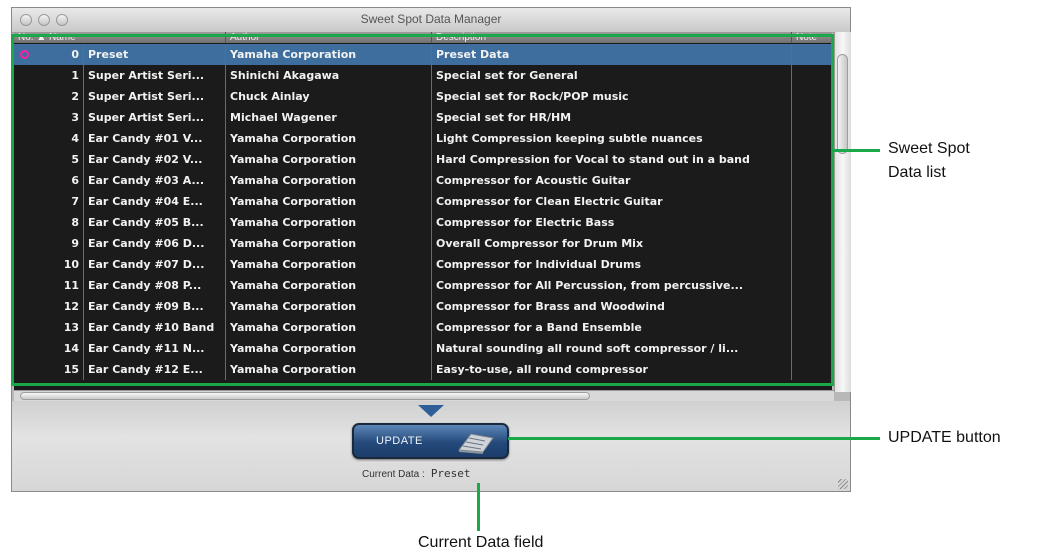 The height and width of the screenshot is (555, 1045). What do you see at coordinates (476, 443) in the screenshot?
I see `mixer-device-icon` at bounding box center [476, 443].